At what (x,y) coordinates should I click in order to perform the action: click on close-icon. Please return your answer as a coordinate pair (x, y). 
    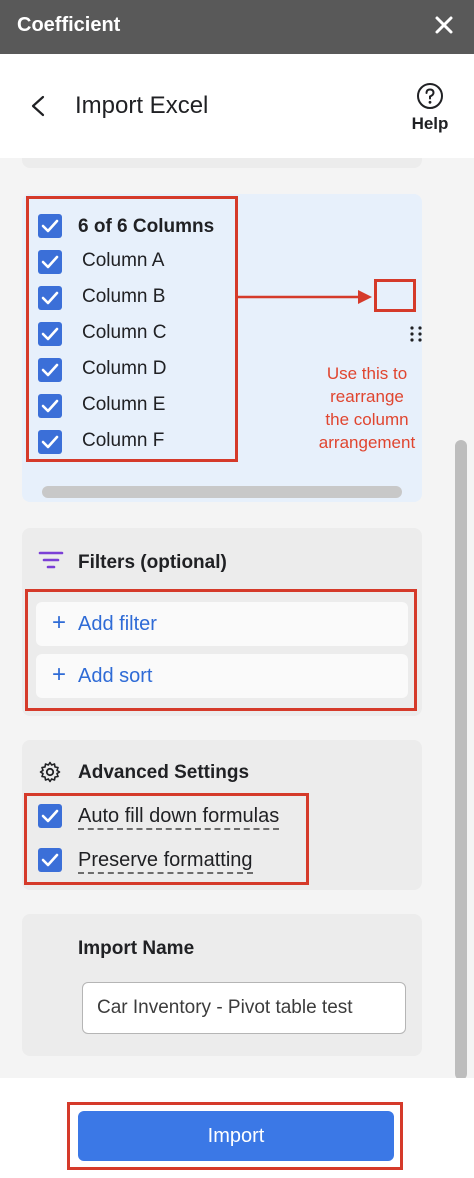
    Looking at the image, I should click on (444, 25).